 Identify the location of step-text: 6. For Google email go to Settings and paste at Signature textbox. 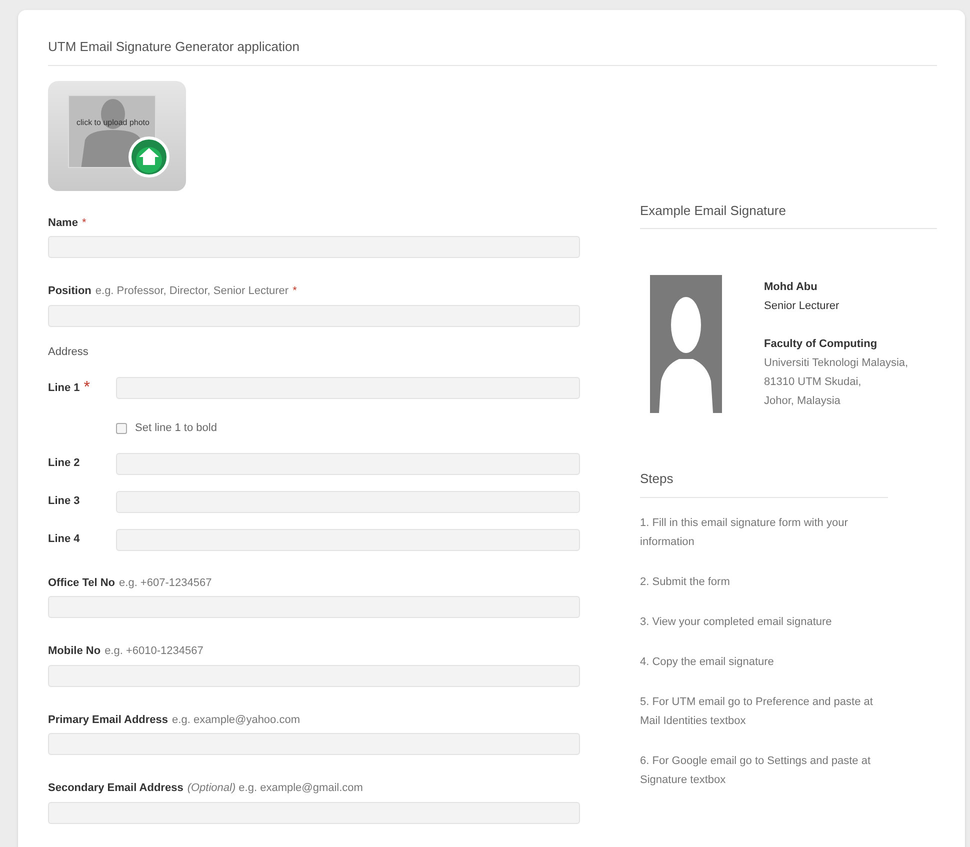
(756, 771).